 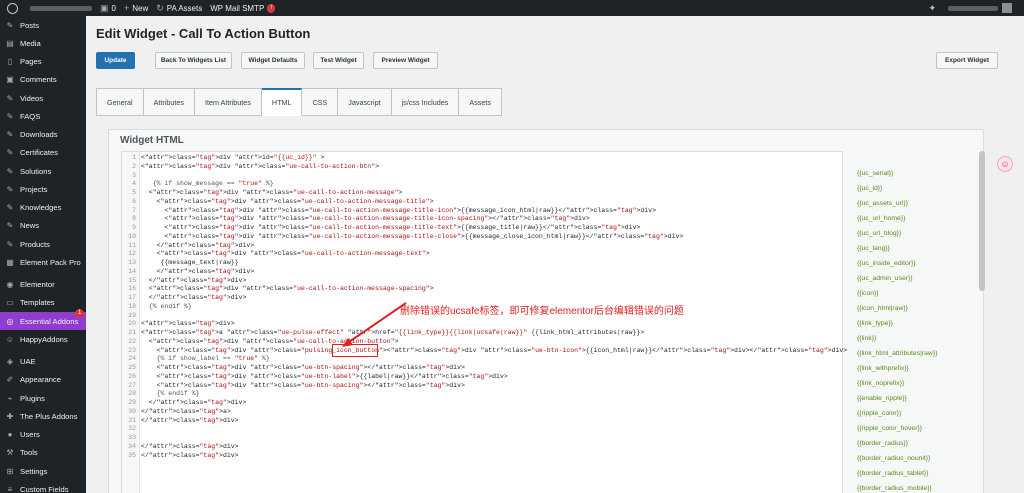 I want to click on menu-item-the-plus-addons: ✚ The Plus Addons, so click(x=43, y=416).